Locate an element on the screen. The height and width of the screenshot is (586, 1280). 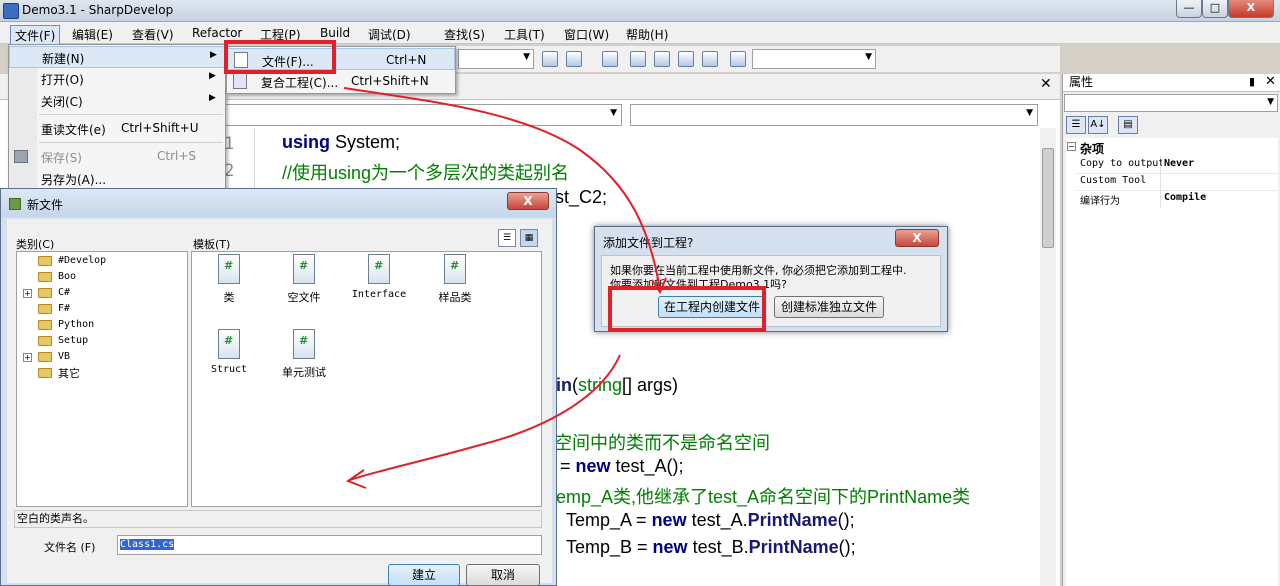
annotation-arrow-to-filename is located at coordinates (485, 417).